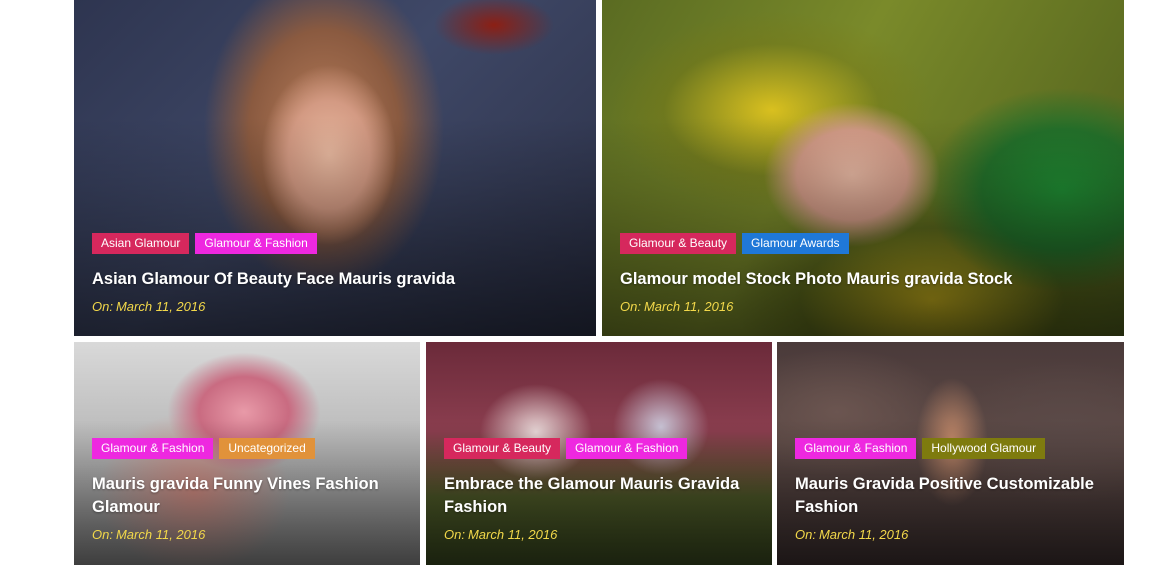  What do you see at coordinates (863, 243) in the screenshot?
I see `post-tags: Glamour & Beauty Glamour Awards` at bounding box center [863, 243].